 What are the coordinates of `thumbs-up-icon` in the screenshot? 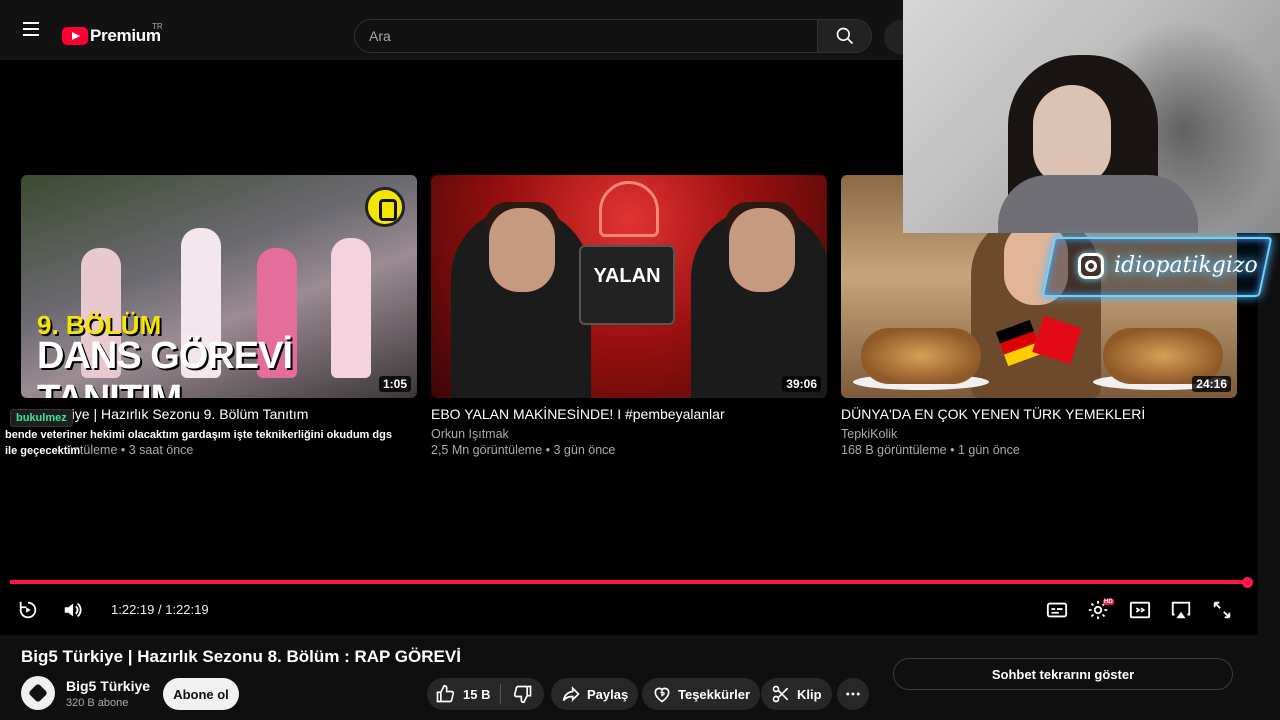 It's located at (445, 693).